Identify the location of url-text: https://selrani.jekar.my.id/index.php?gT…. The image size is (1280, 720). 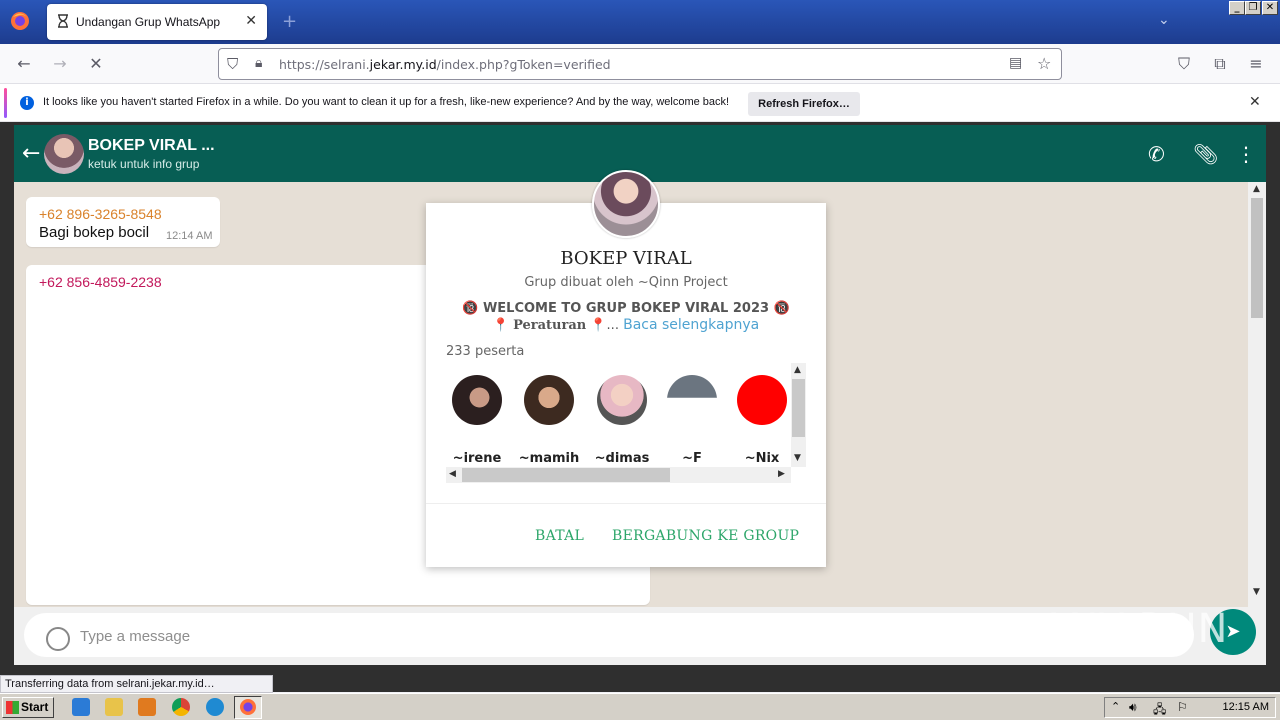
(445, 64).